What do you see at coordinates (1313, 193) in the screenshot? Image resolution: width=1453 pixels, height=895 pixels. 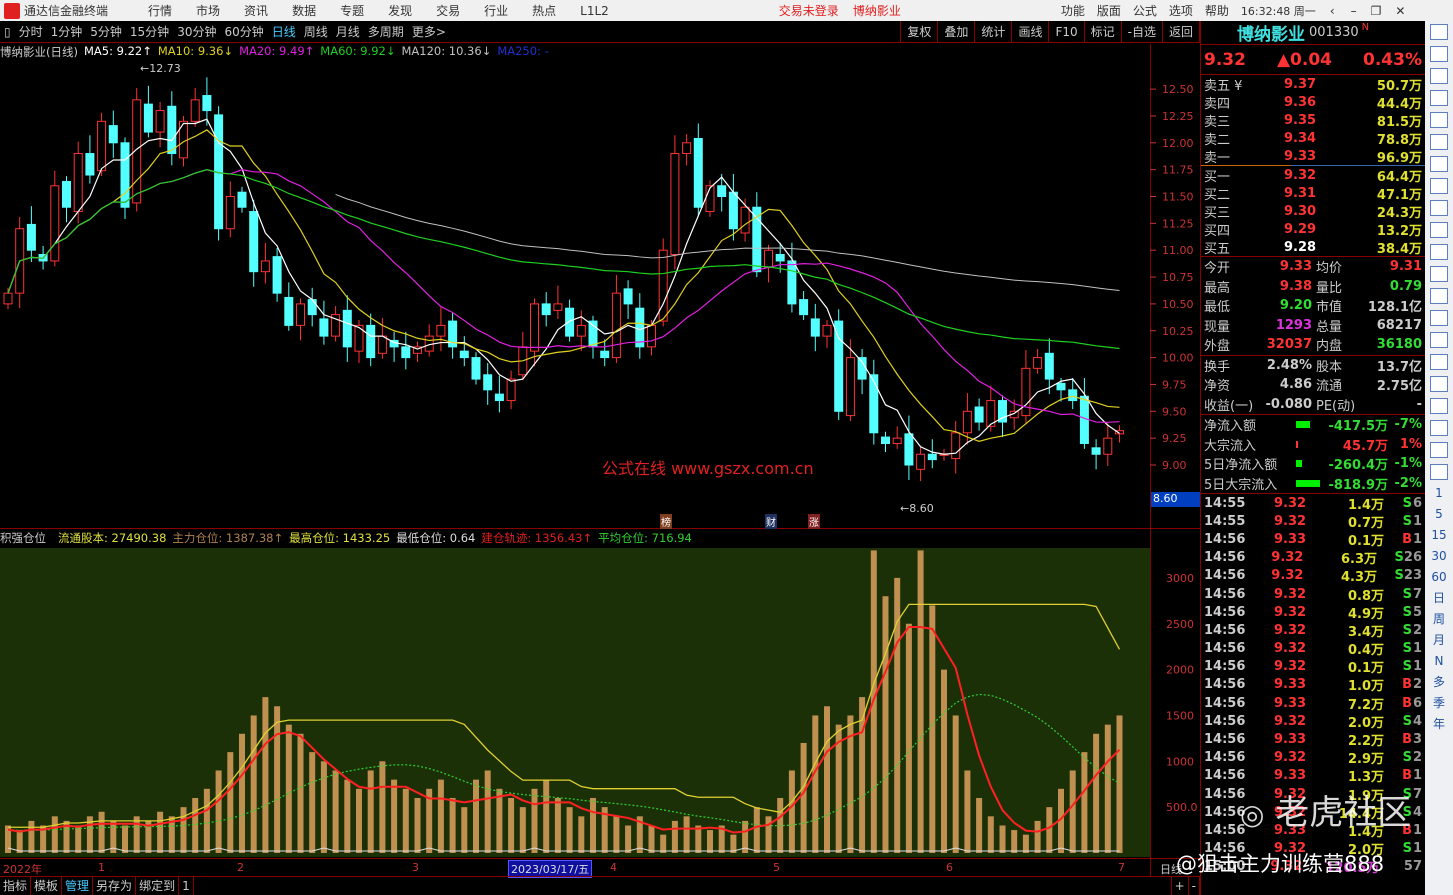 I see `bid-row: 买二 9.31 47.1万` at bounding box center [1313, 193].